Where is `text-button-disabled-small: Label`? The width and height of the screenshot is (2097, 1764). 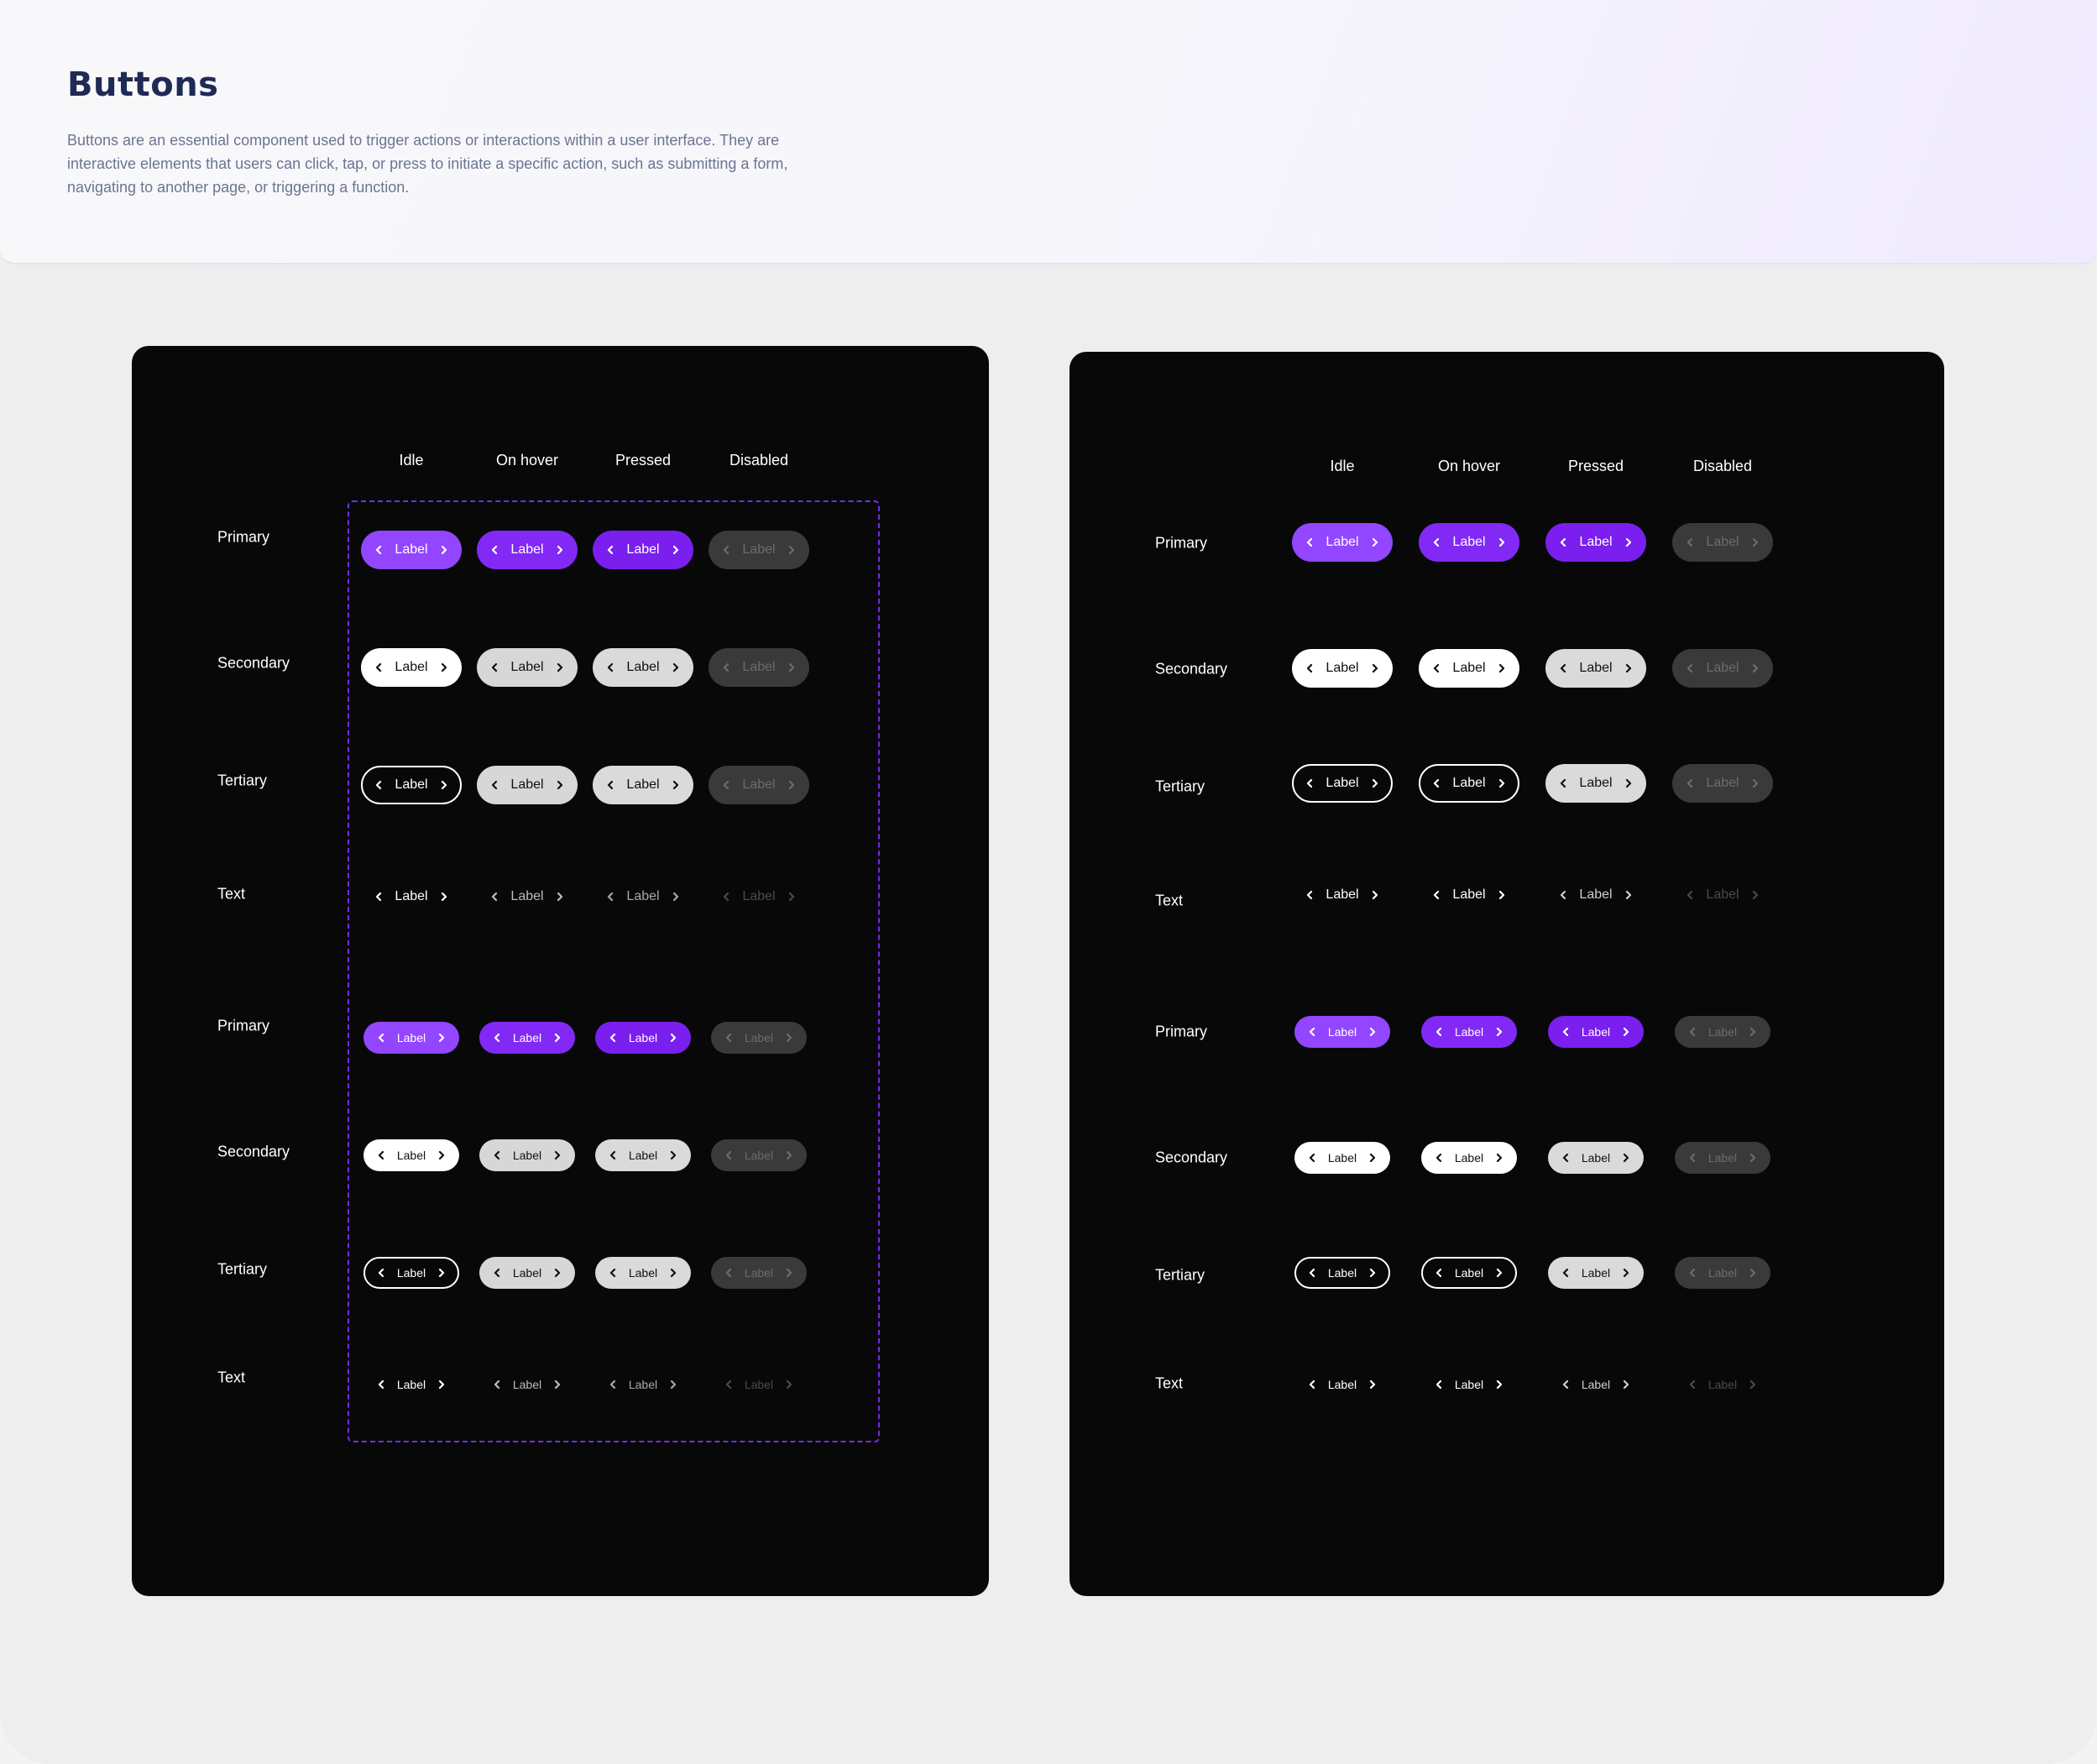 text-button-disabled-small: Label is located at coordinates (1722, 1384).